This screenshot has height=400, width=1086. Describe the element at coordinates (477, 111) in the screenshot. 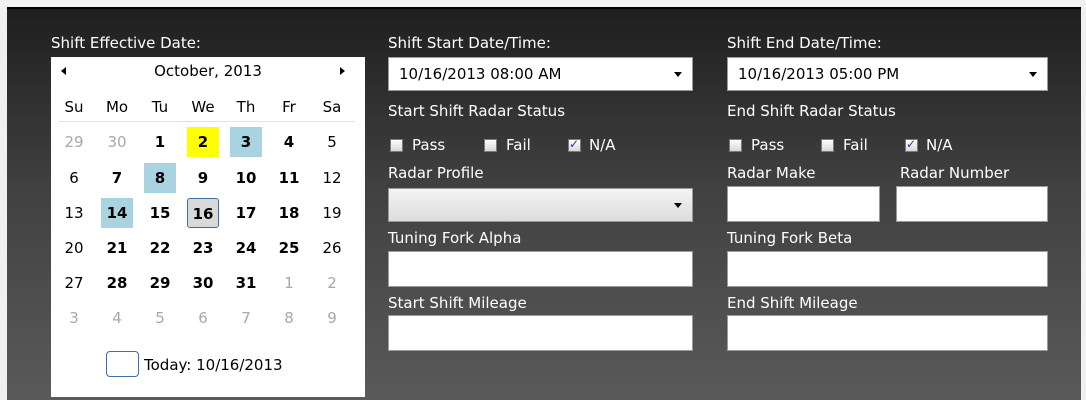

I see `start-radar-status-label: Start Shift Radar Status` at that location.